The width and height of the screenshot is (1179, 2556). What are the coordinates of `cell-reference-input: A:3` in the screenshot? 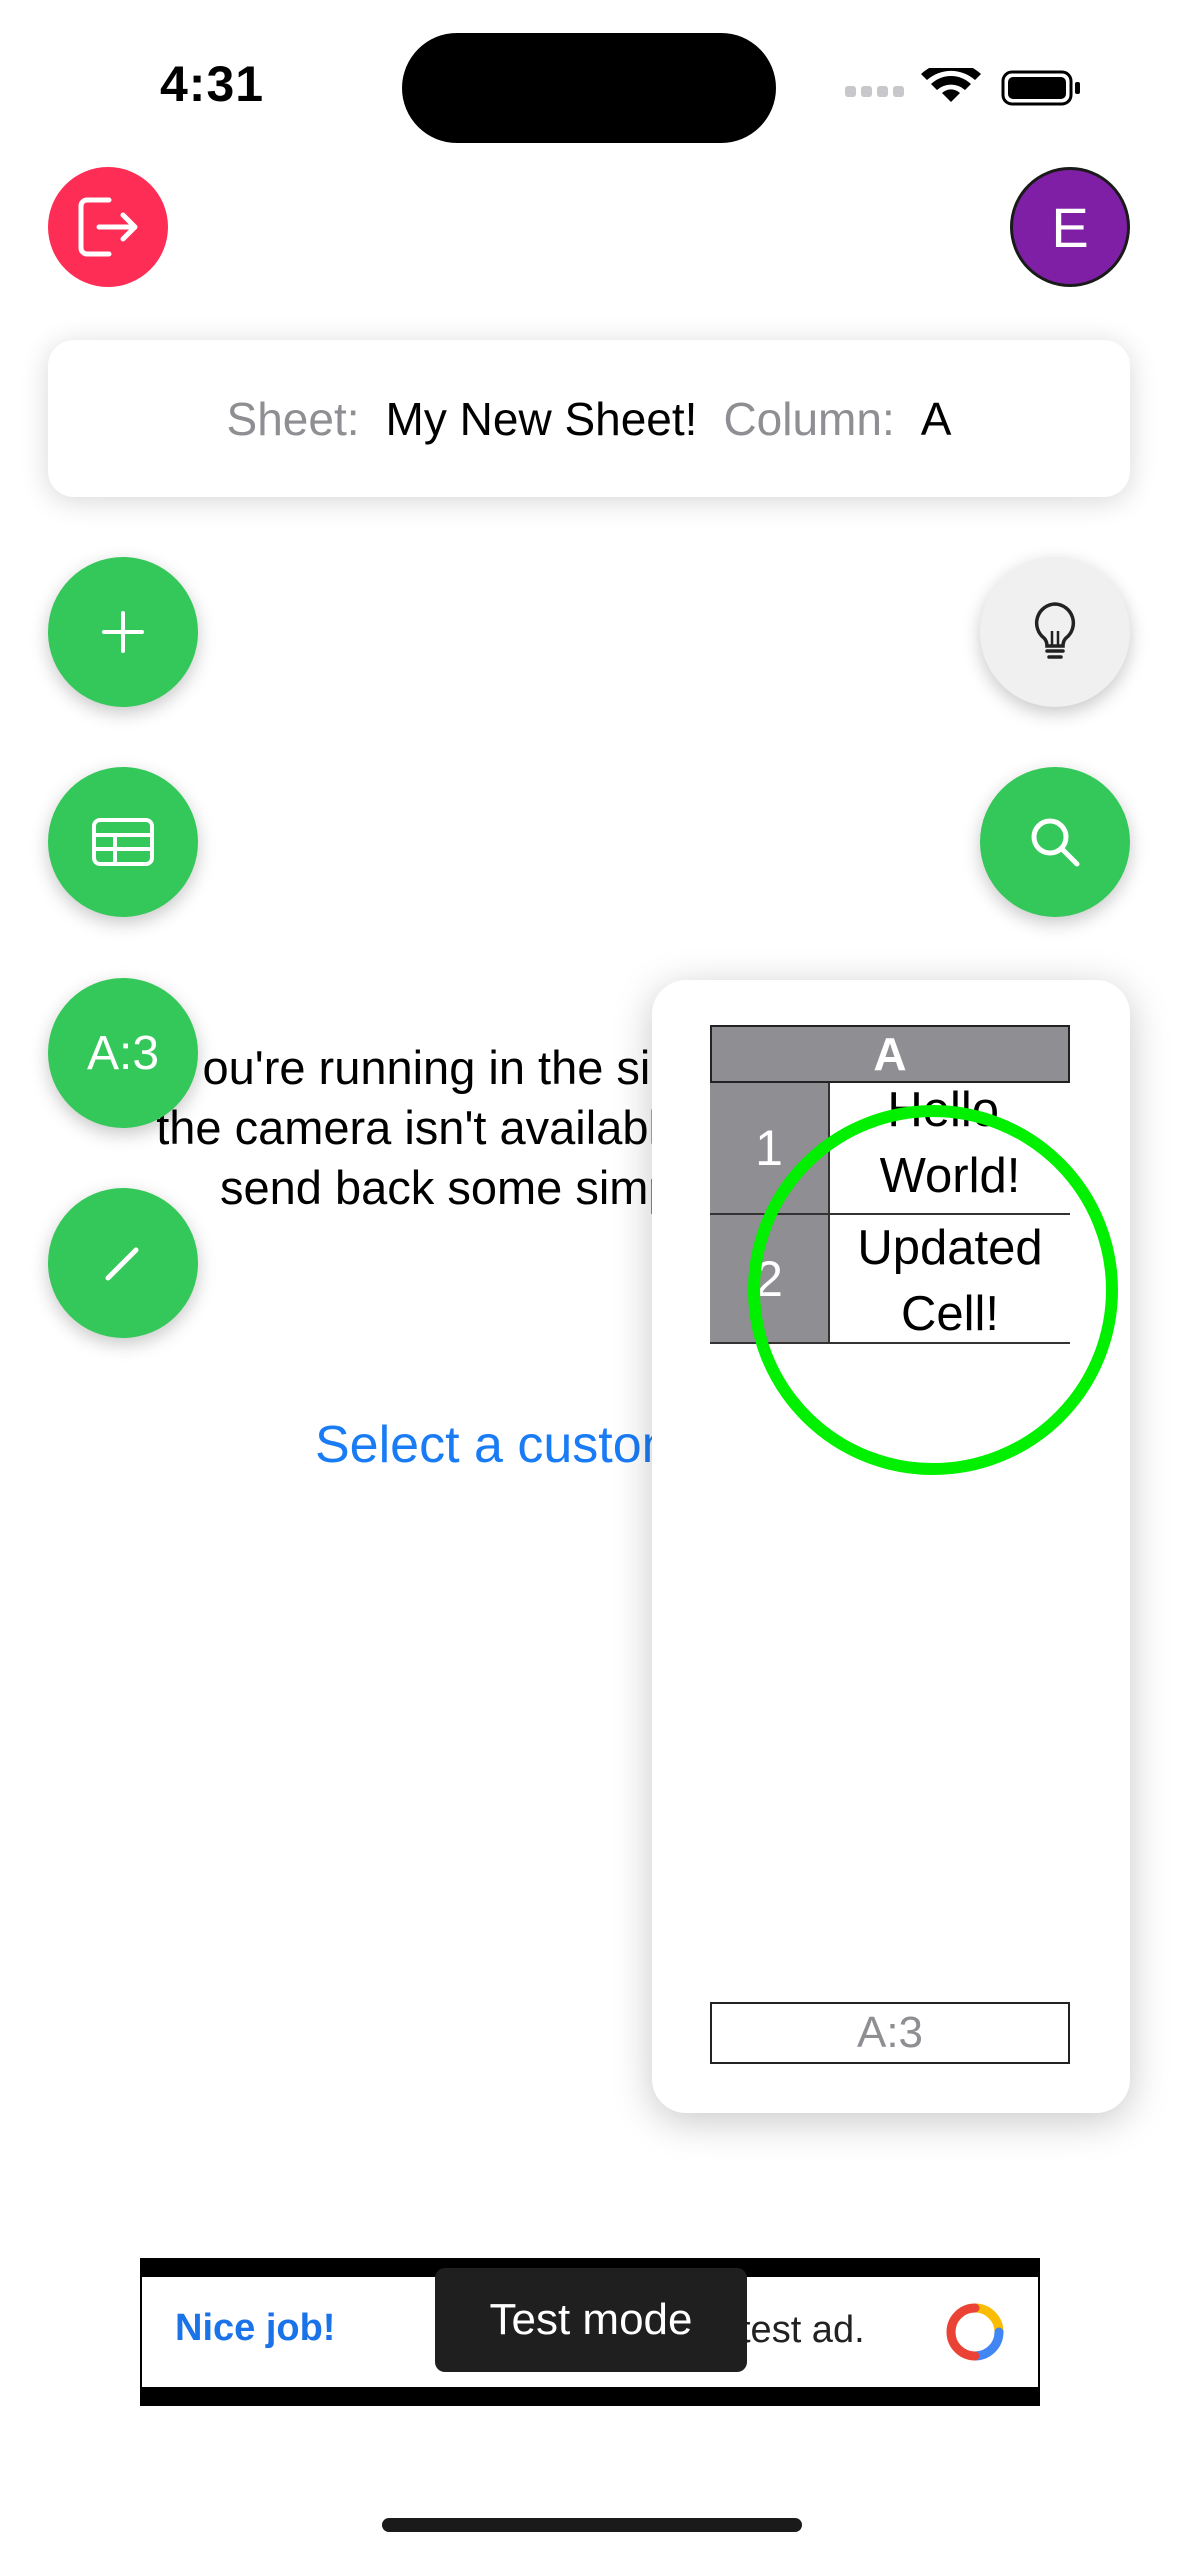 It's located at (890, 2033).